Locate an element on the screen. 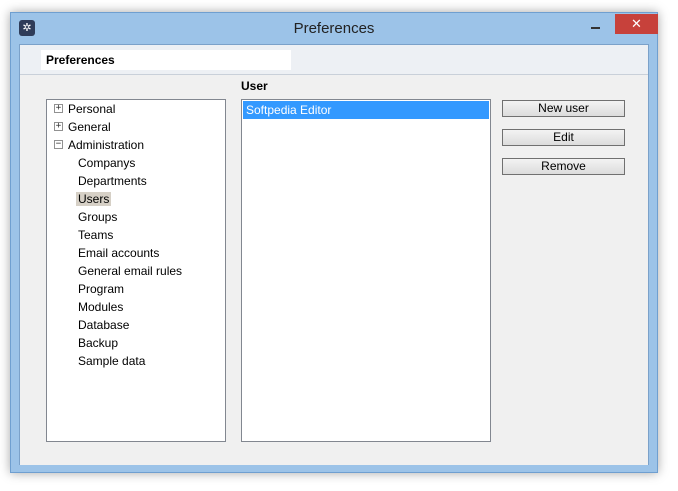 The image size is (678, 491). tree-item-label: General email rules is located at coordinates (130, 271).